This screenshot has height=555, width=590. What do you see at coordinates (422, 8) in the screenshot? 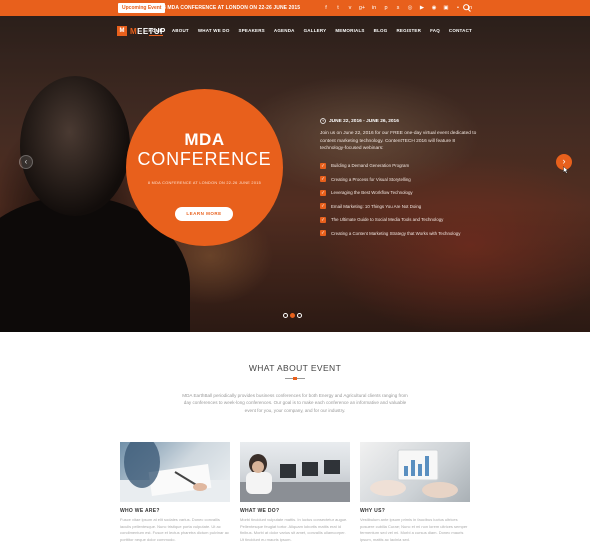
I see `youtube-icon: ▶` at bounding box center [422, 8].